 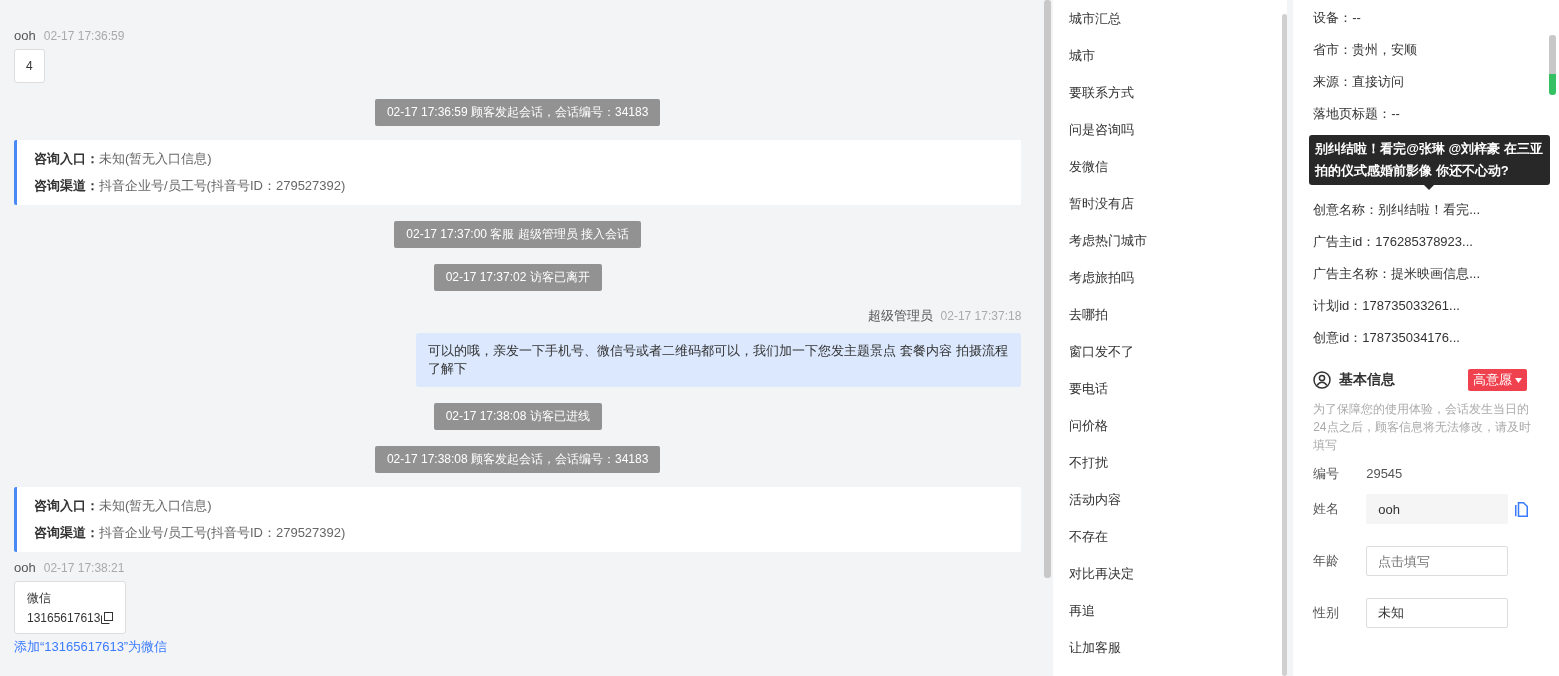 What do you see at coordinates (1168, 573) in the screenshot?
I see `quick-reply-item: 对比再决定` at bounding box center [1168, 573].